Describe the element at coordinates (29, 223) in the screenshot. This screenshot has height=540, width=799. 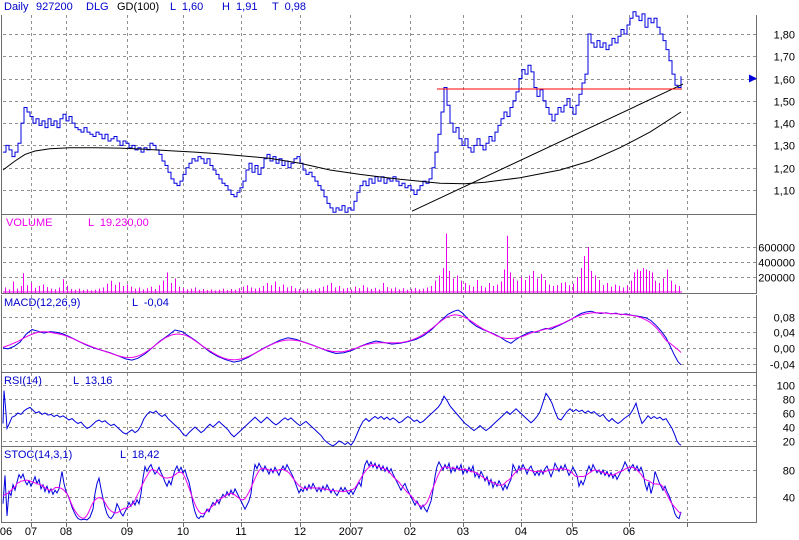
I see `volume-label: VOLUME` at that location.